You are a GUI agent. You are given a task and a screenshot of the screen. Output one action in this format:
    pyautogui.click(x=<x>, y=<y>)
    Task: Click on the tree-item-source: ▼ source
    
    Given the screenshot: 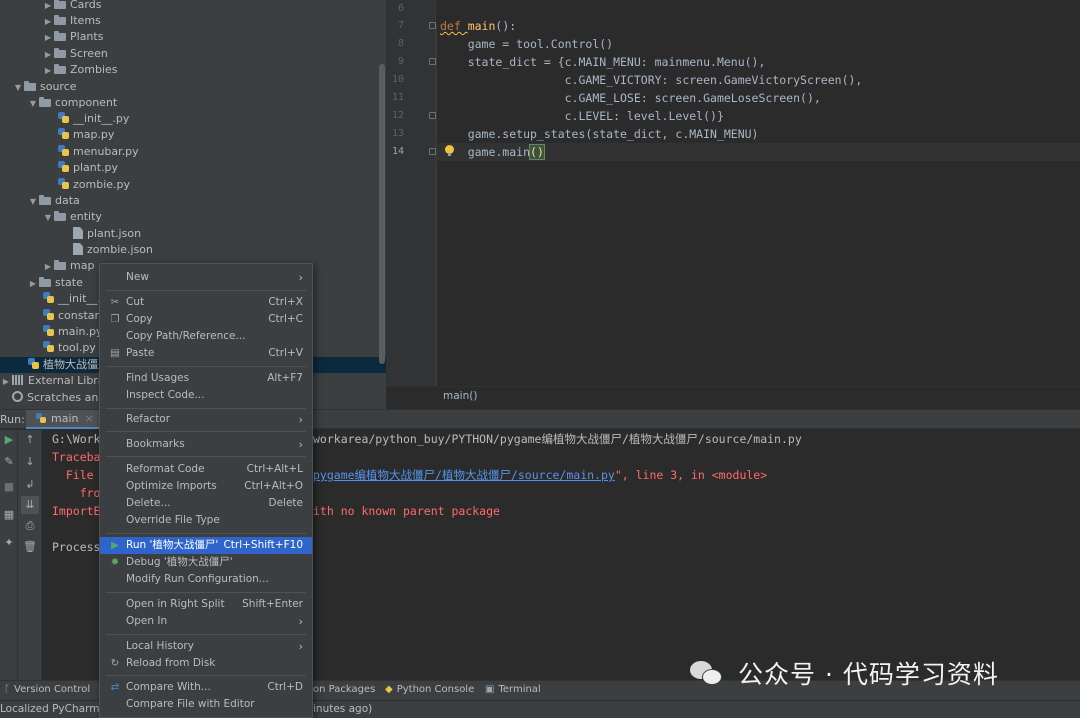 What is the action you would take?
    pyautogui.click(x=44, y=87)
    